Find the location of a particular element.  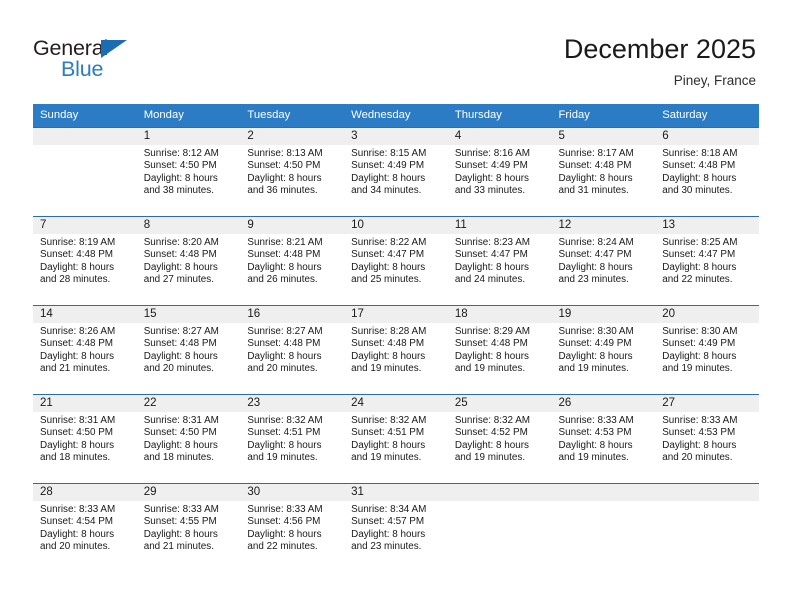

daylight-text-cont: and 21 minutes. is located at coordinates (75, 369).